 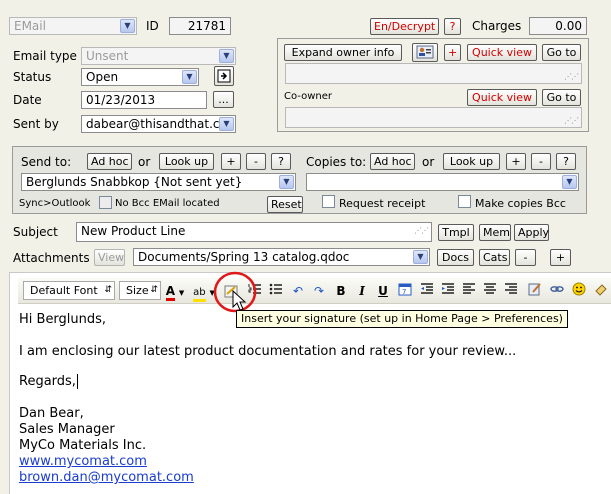 I want to click on redo-button: ↷, so click(x=319, y=291).